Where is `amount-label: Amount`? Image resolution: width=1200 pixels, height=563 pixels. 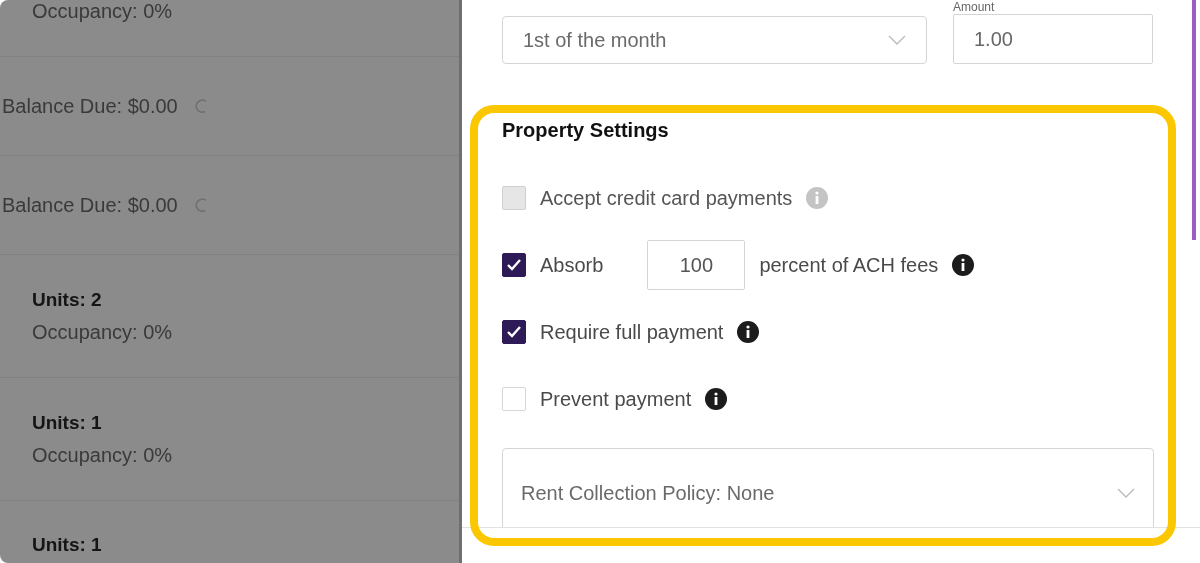
amount-label: Amount is located at coordinates (974, 7).